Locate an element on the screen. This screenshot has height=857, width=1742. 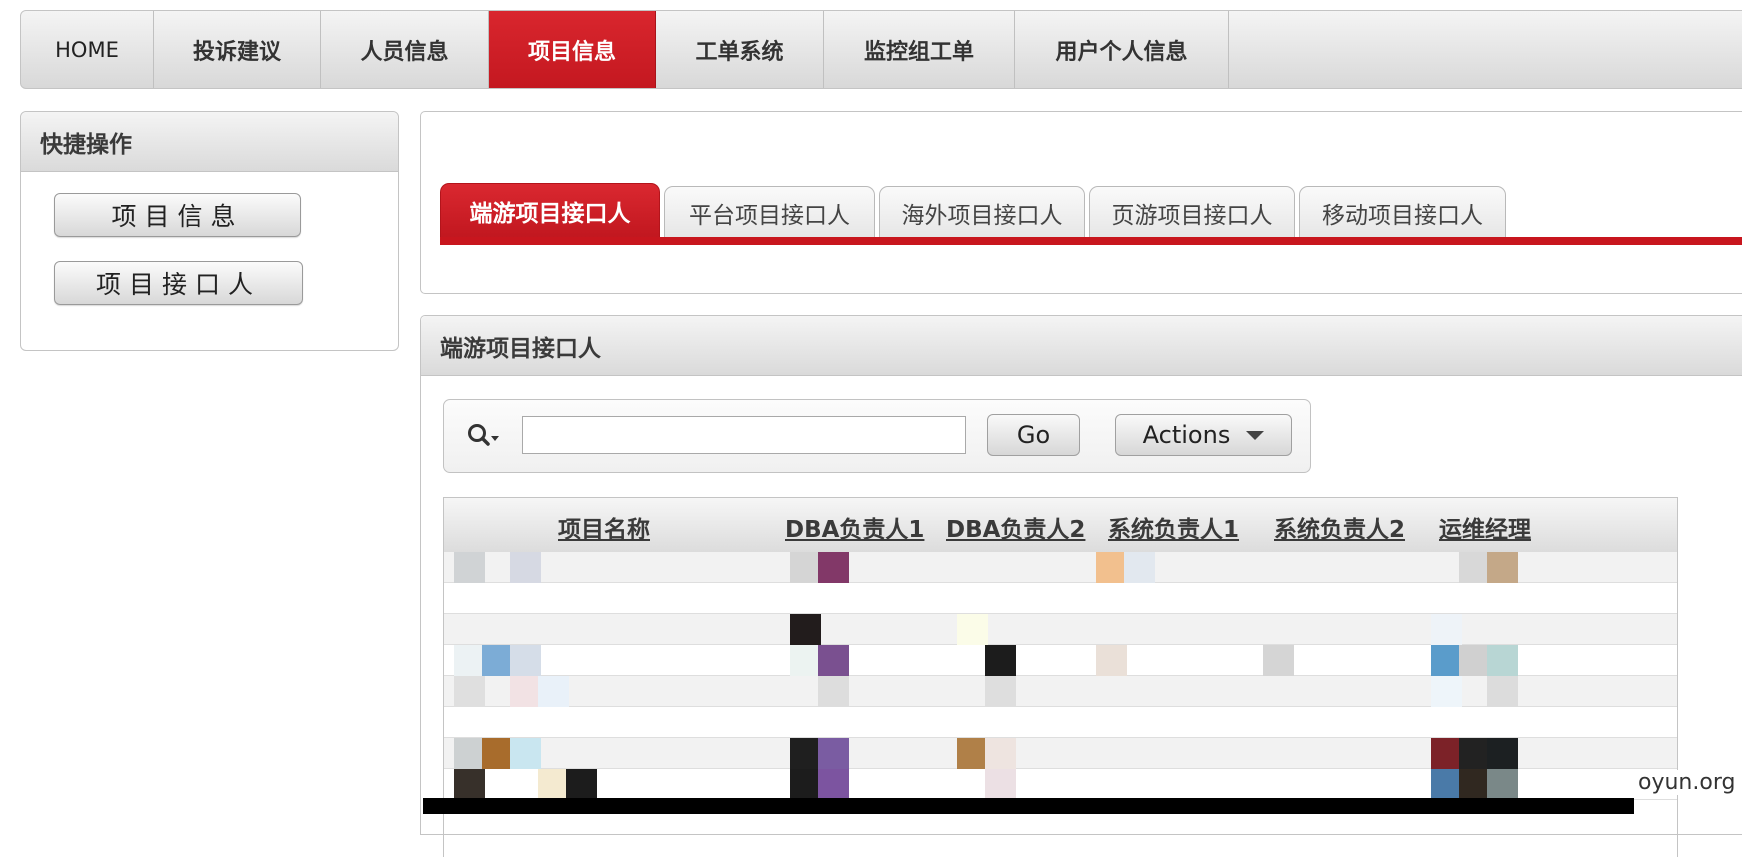
tab-overseas-contacts: 海外项目接口人 is located at coordinates (982, 212).